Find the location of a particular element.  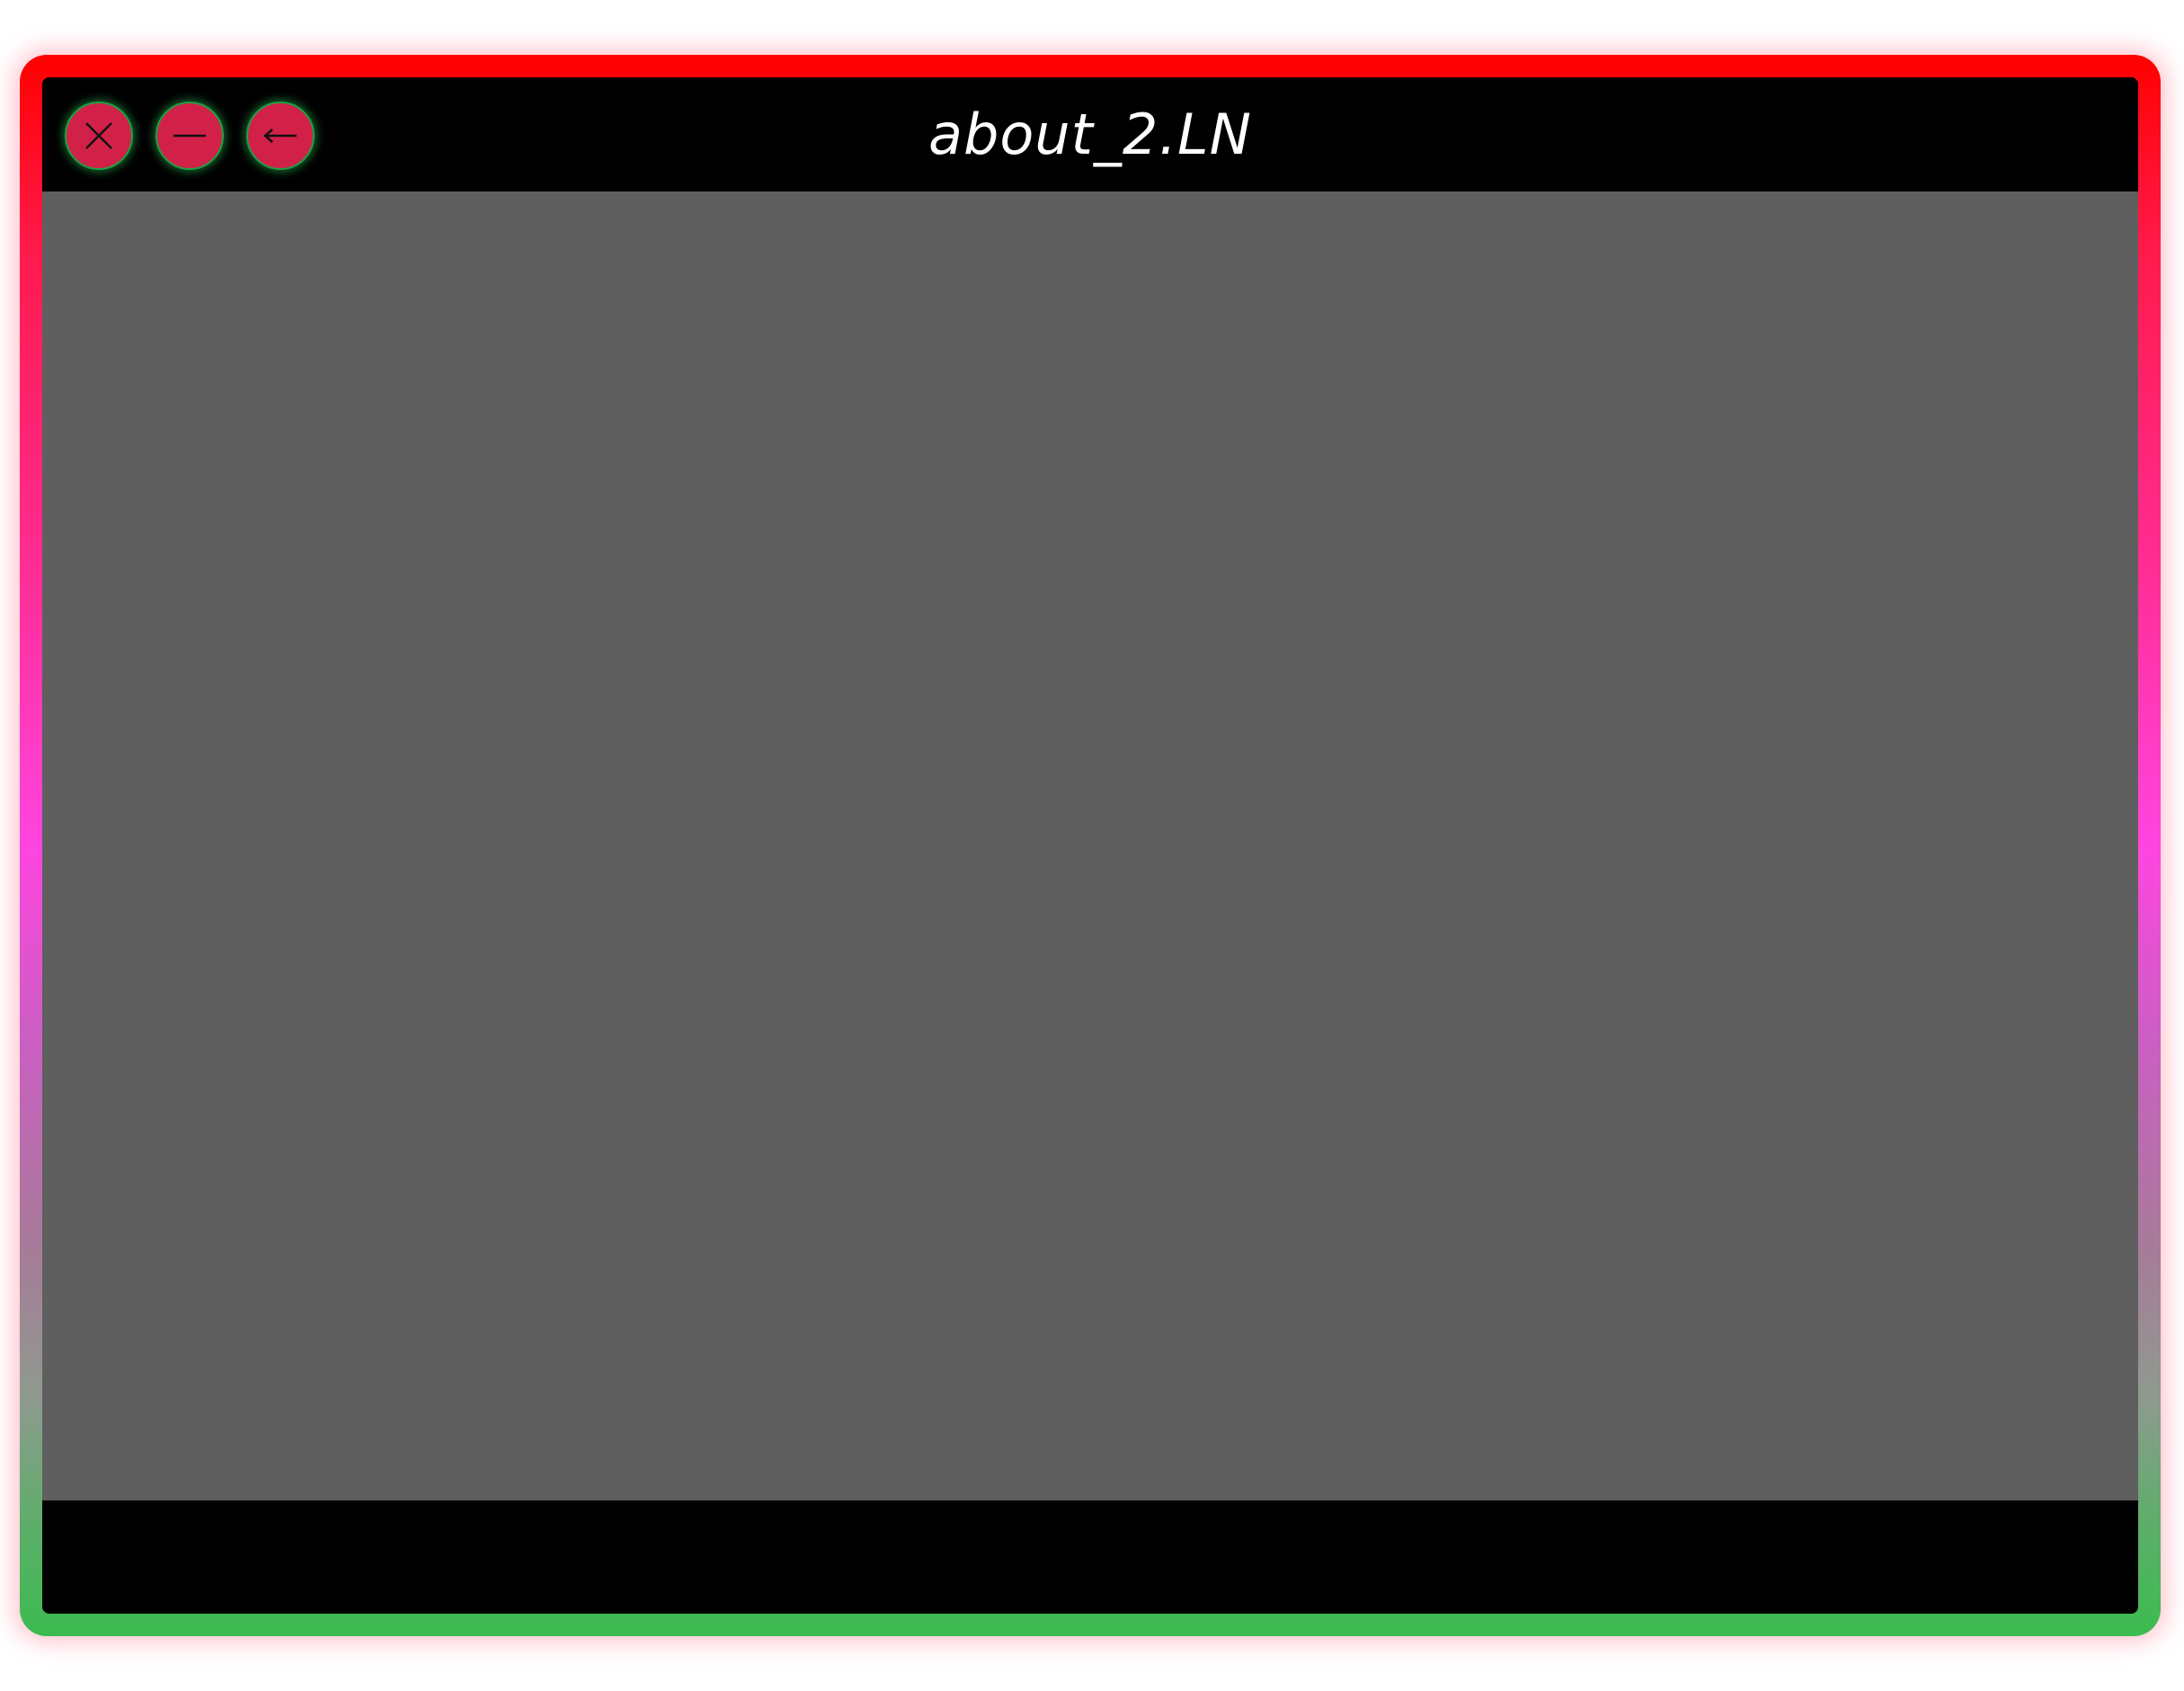

title-bar: about_2.LN is located at coordinates (1090, 134).